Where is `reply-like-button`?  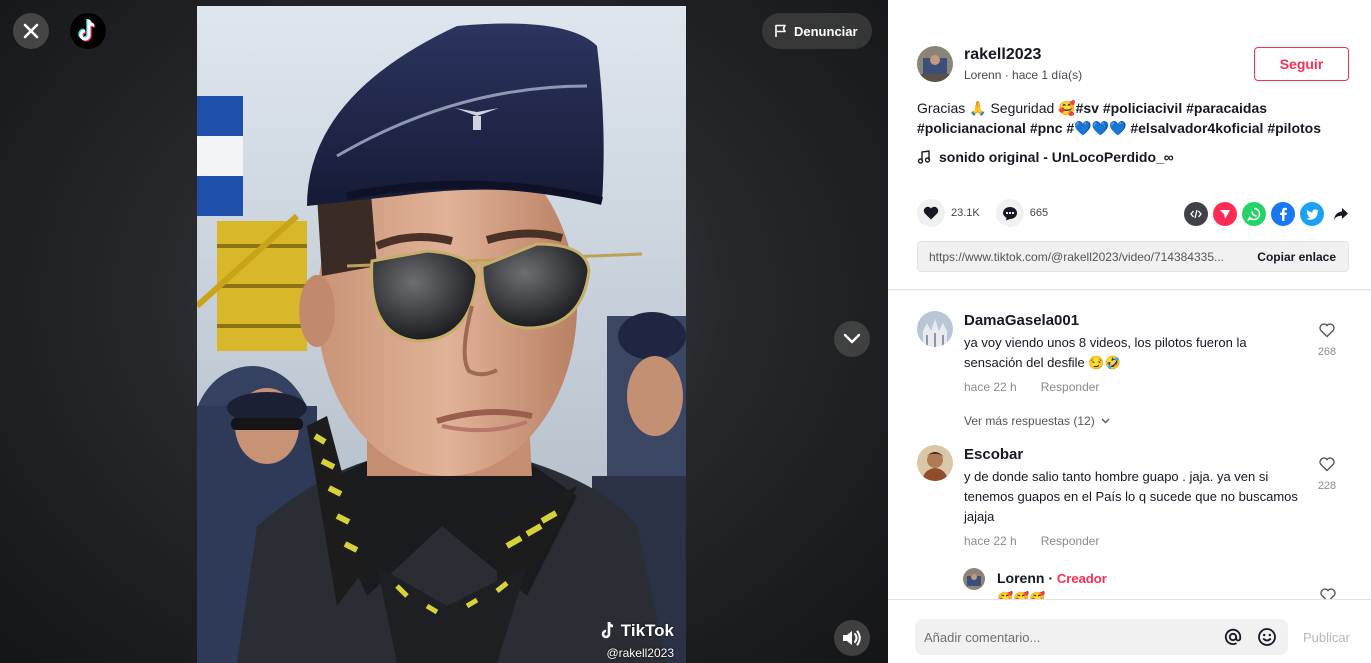
reply-like-button is located at coordinates (1328, 593).